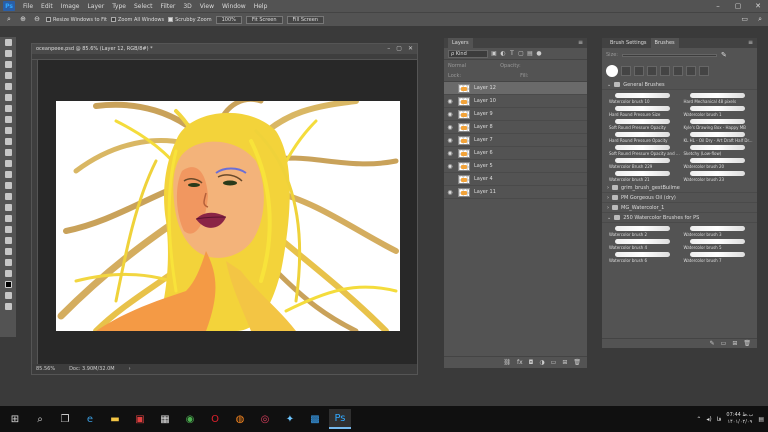 The image size is (768, 432). Describe the element at coordinates (664, 43) in the screenshot. I see `tab-brushes: Brushes` at that location.